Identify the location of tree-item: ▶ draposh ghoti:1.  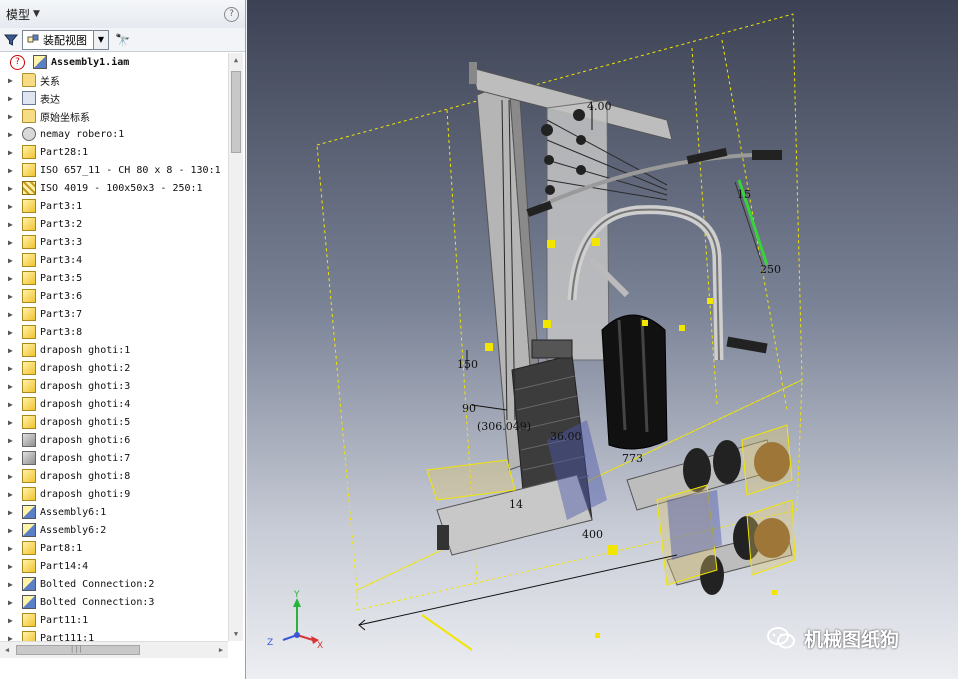
(114, 350).